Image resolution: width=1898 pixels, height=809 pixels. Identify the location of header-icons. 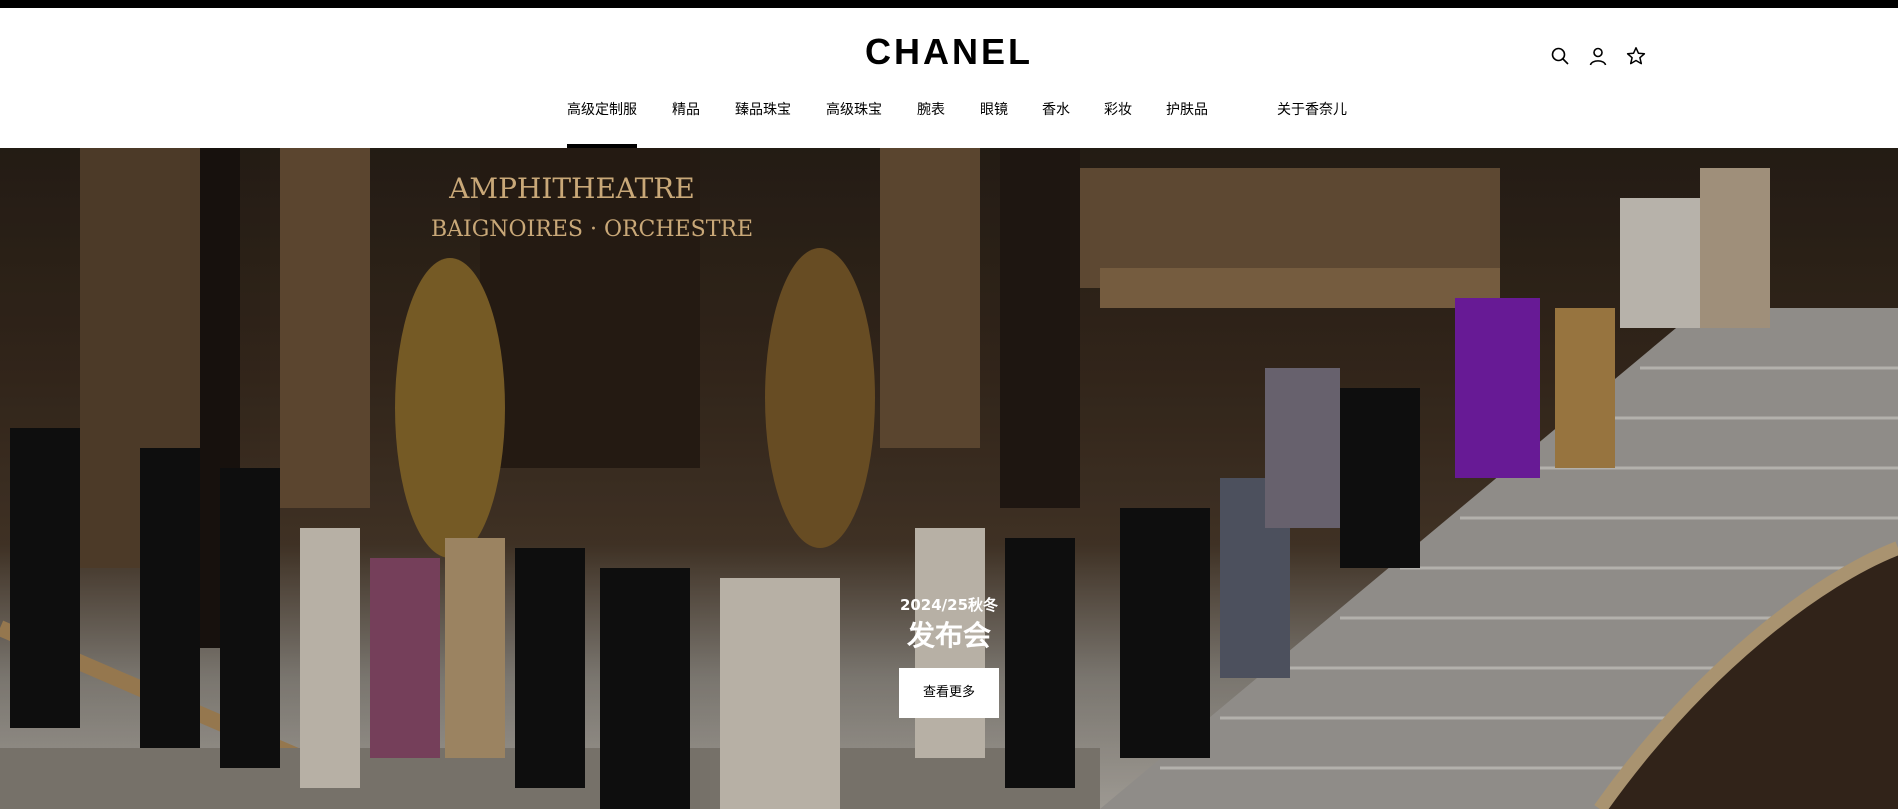
(1598, 56).